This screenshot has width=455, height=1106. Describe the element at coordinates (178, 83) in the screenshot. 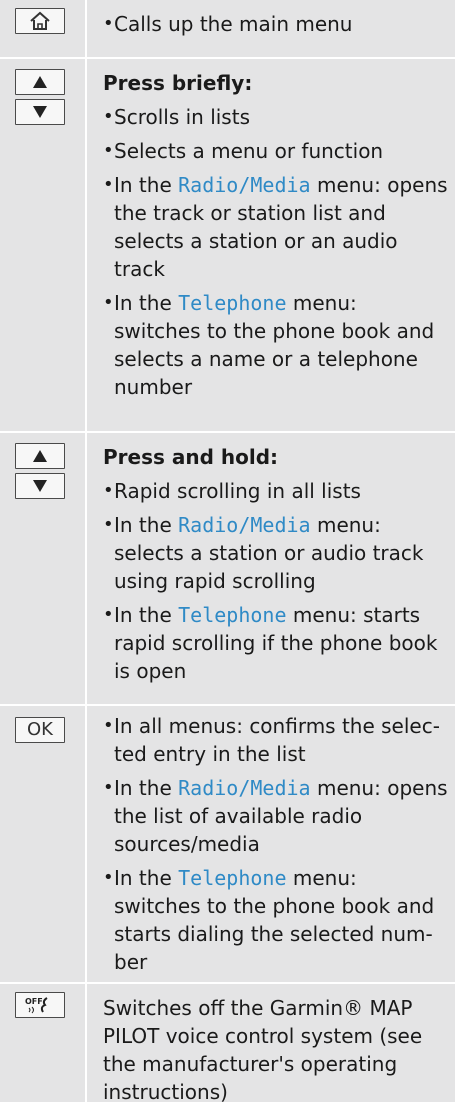

I see `section-heading: Press briefly:` at that location.